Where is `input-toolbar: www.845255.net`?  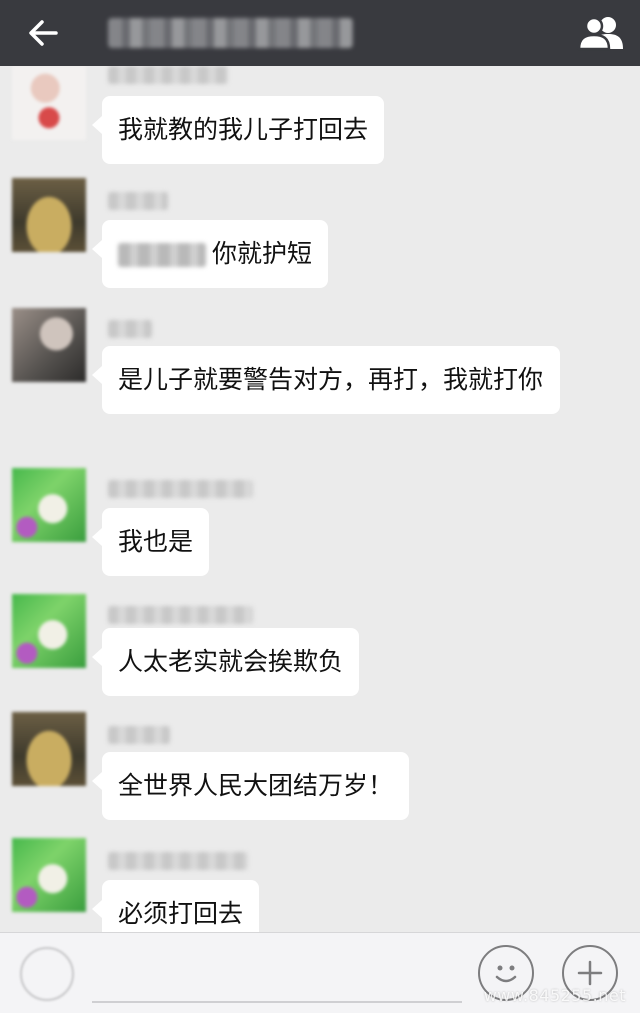
input-toolbar: www.845255.net is located at coordinates (320, 972).